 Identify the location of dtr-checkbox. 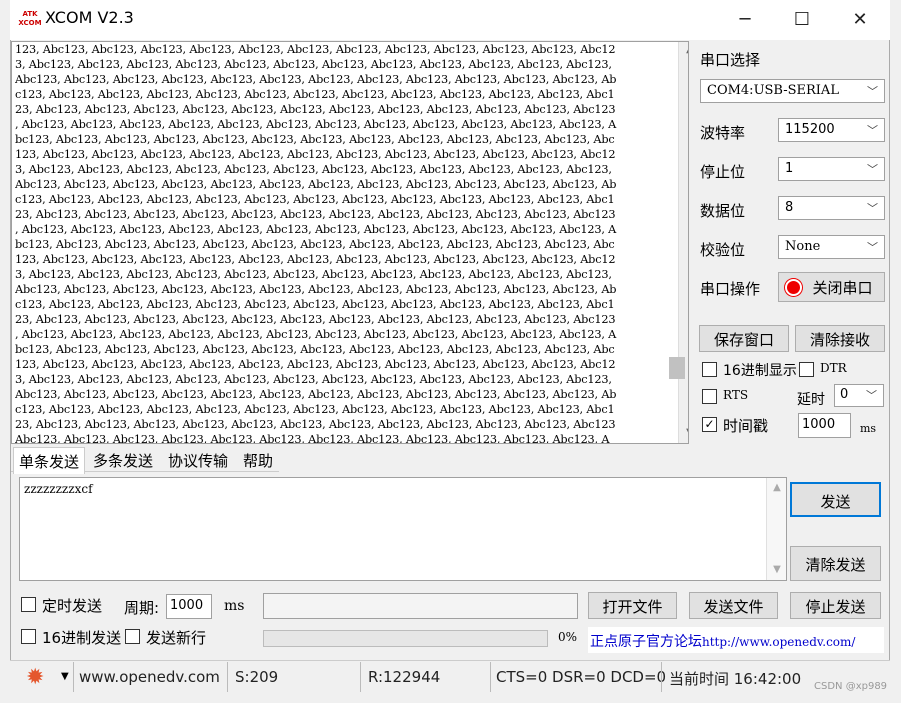
(806, 369).